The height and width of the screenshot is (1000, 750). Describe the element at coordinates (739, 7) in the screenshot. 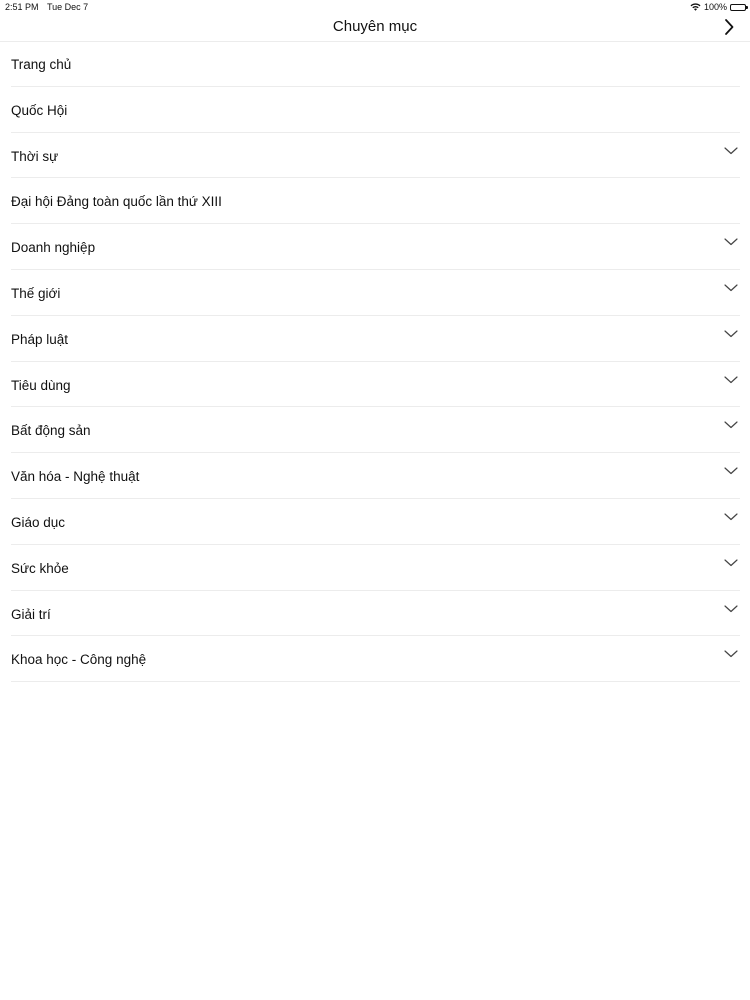

I see `battery-icon` at that location.